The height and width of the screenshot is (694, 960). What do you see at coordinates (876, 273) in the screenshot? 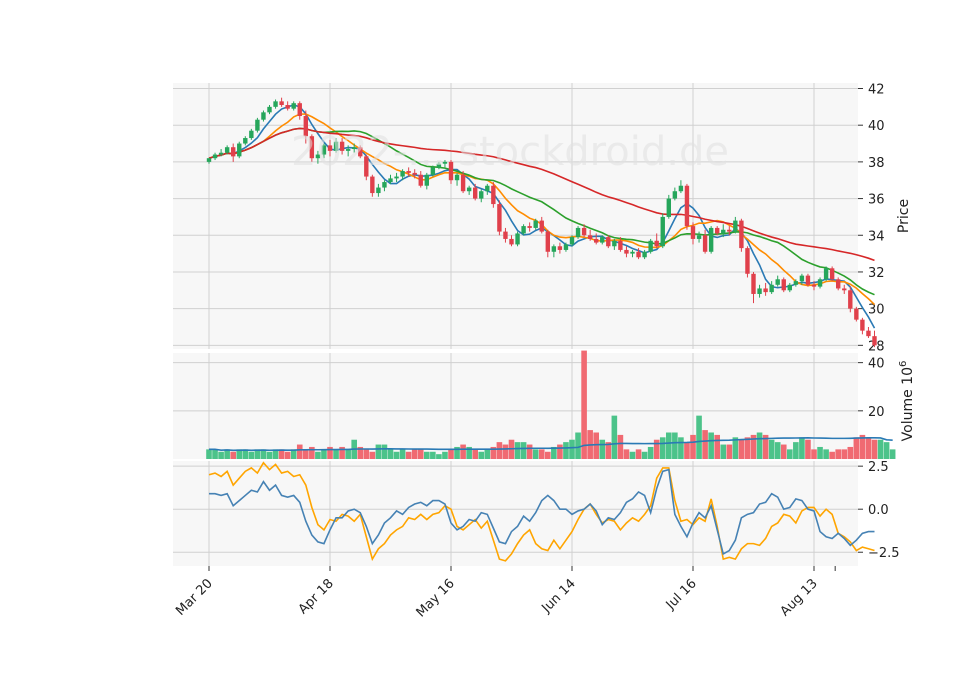
I see `price-ytick-label: 32` at bounding box center [876, 273].